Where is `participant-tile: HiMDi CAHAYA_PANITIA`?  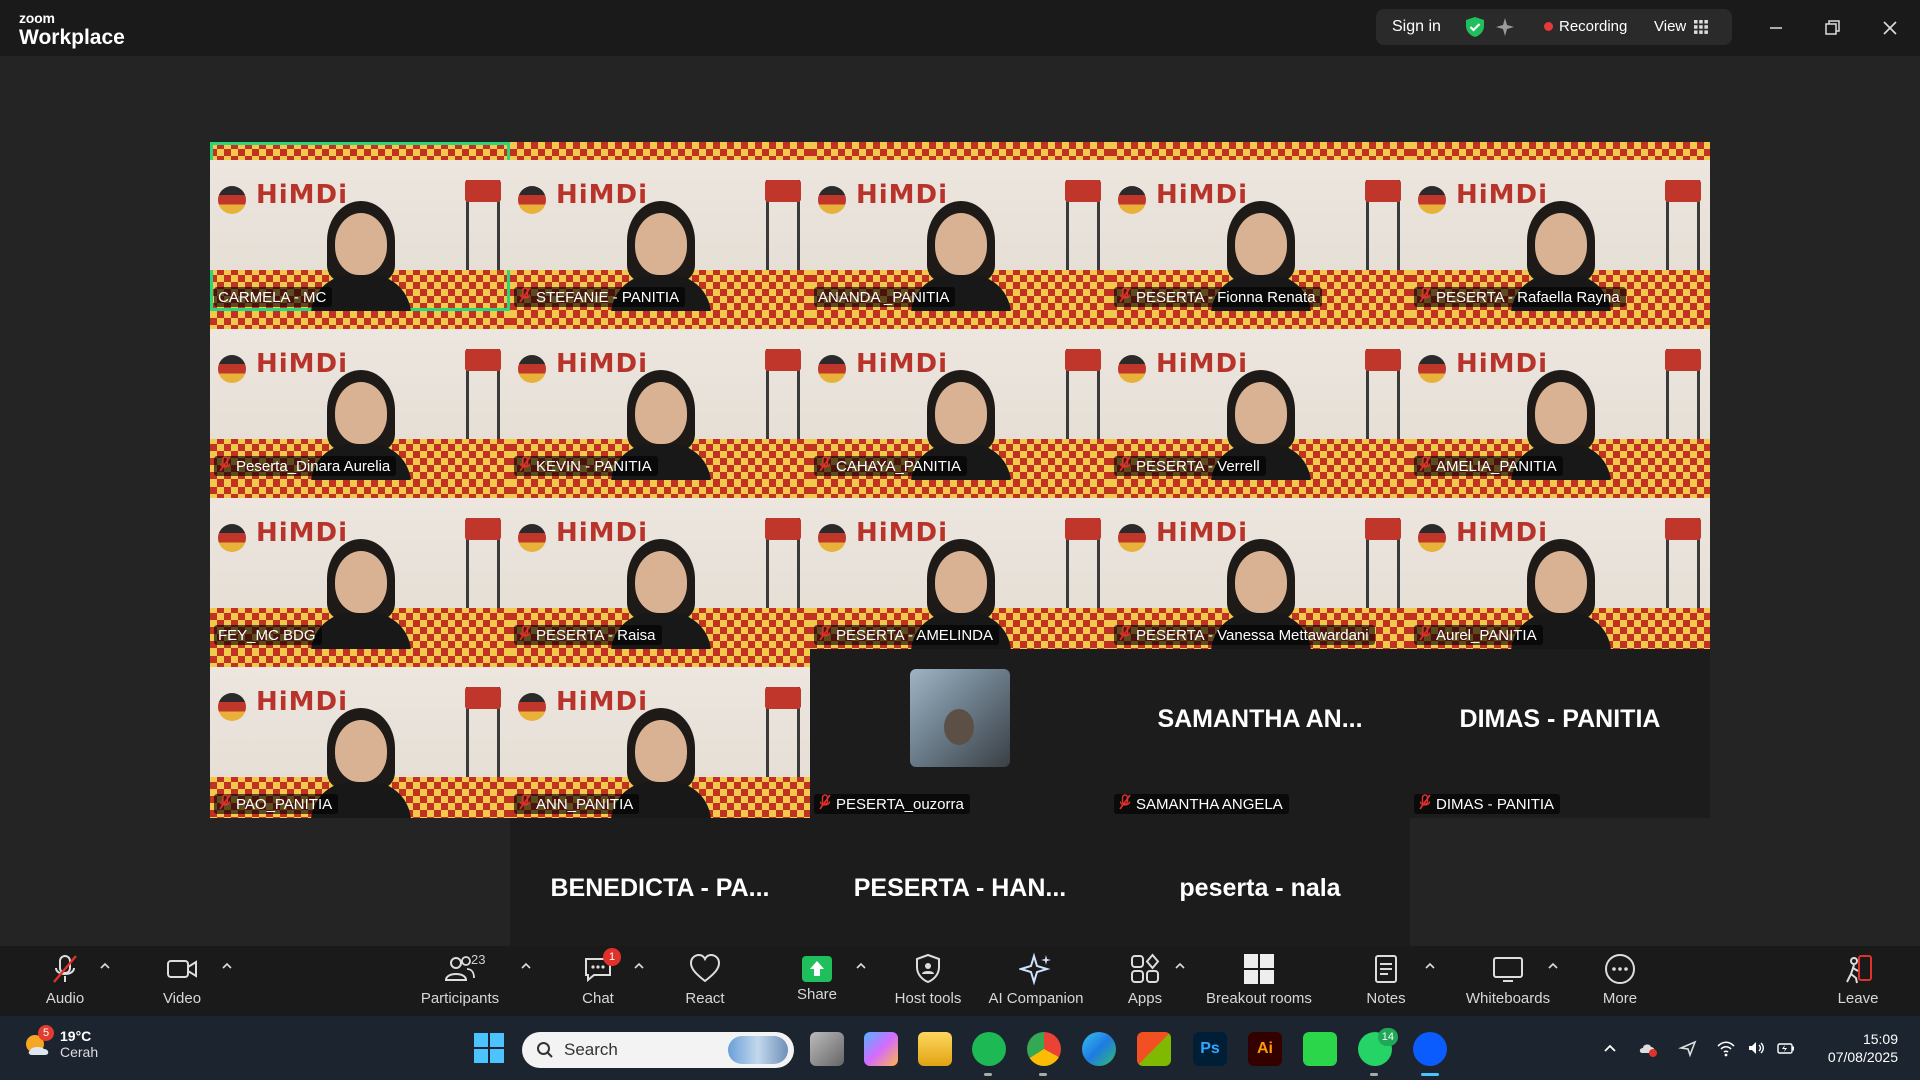
participant-tile: HiMDi CAHAYA_PANITIA is located at coordinates (960, 395).